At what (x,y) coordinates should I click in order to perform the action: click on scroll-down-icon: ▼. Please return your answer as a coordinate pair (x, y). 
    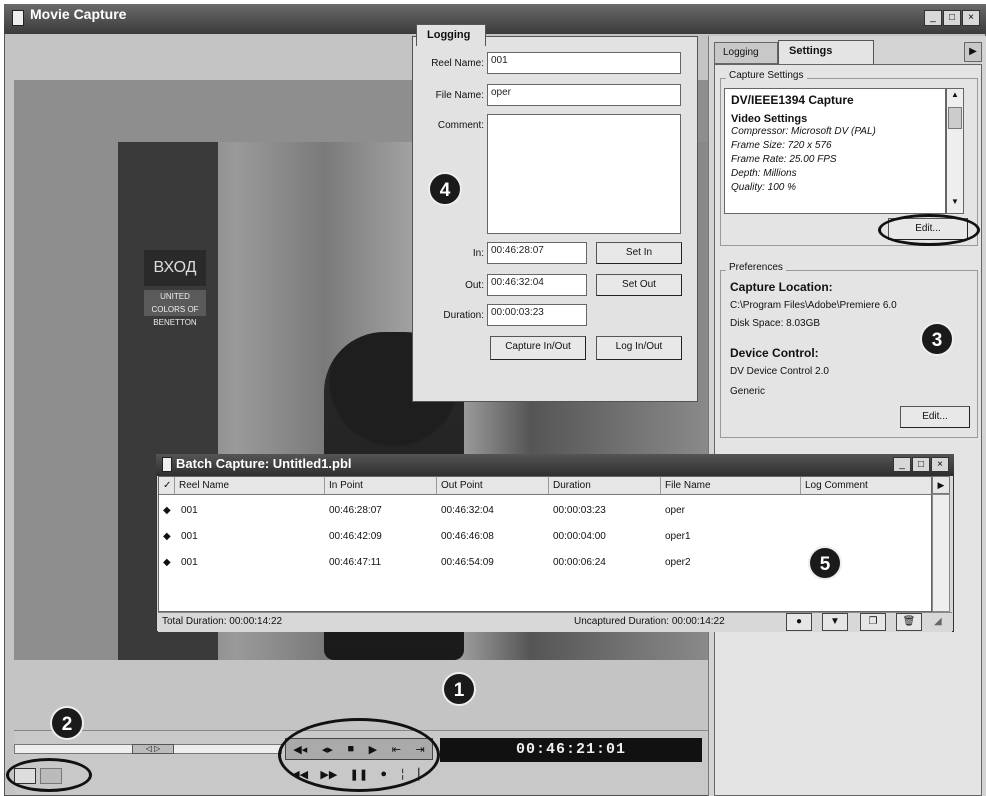
    Looking at the image, I should click on (955, 204).